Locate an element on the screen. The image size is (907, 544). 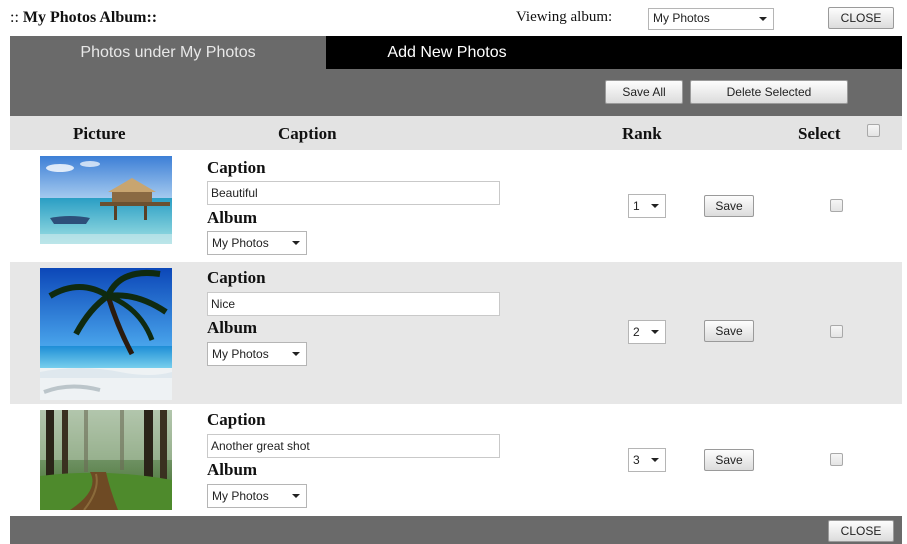
rank-select: 1 is located at coordinates (647, 206).